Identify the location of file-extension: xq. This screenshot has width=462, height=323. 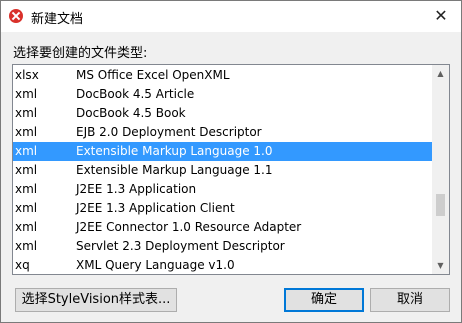
(22, 265).